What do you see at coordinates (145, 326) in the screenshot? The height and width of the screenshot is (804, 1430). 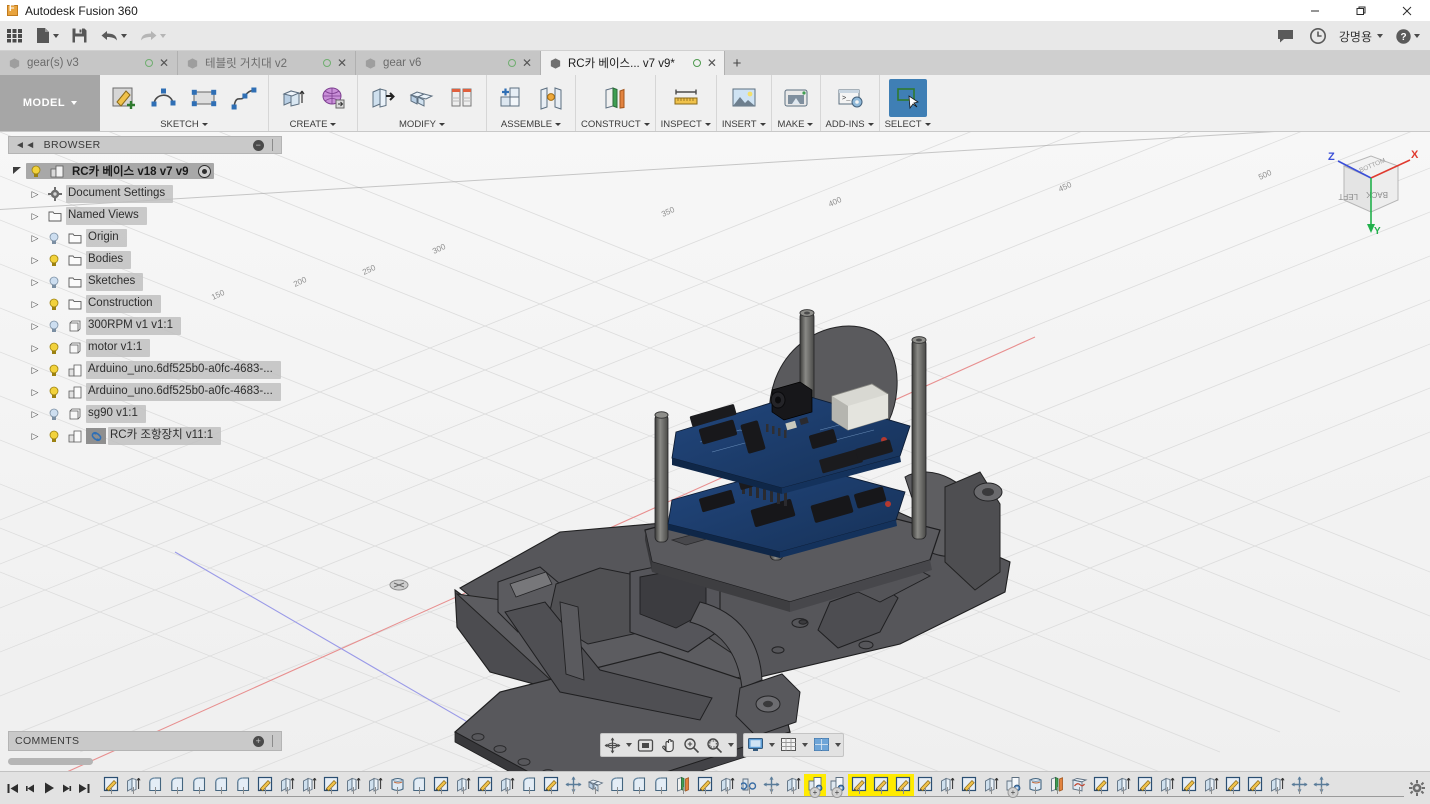 I see `tree-row-300rpm: ▷ 300RPM v1 v1:1` at bounding box center [145, 326].